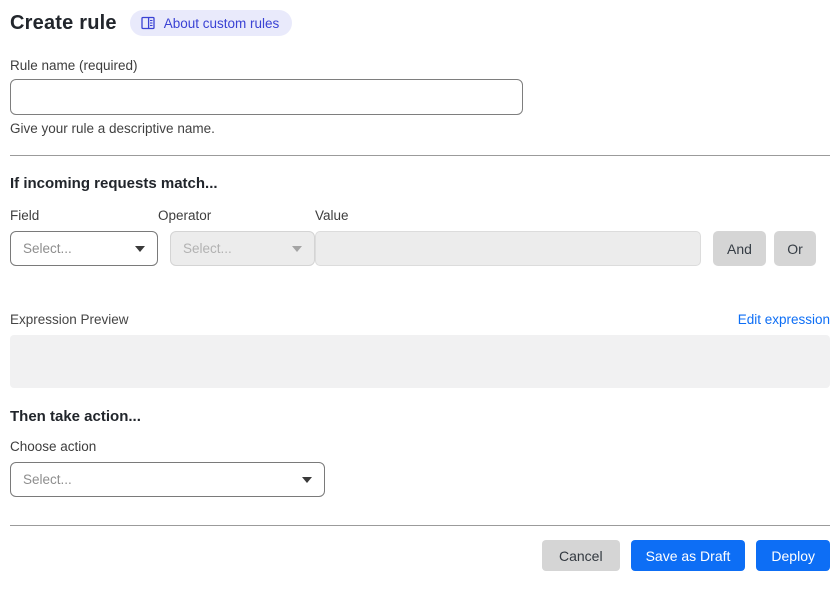 This screenshot has width=839, height=597. Describe the element at coordinates (420, 23) in the screenshot. I see `page-header: Create rule About custom rules` at that location.